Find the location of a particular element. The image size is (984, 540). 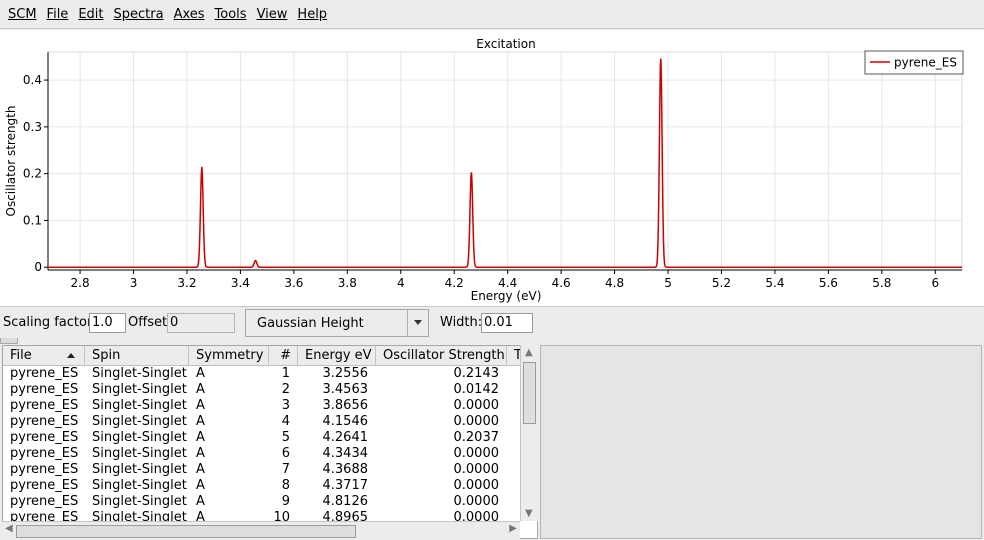

column-header-energy: Energy eV is located at coordinates (337, 356).